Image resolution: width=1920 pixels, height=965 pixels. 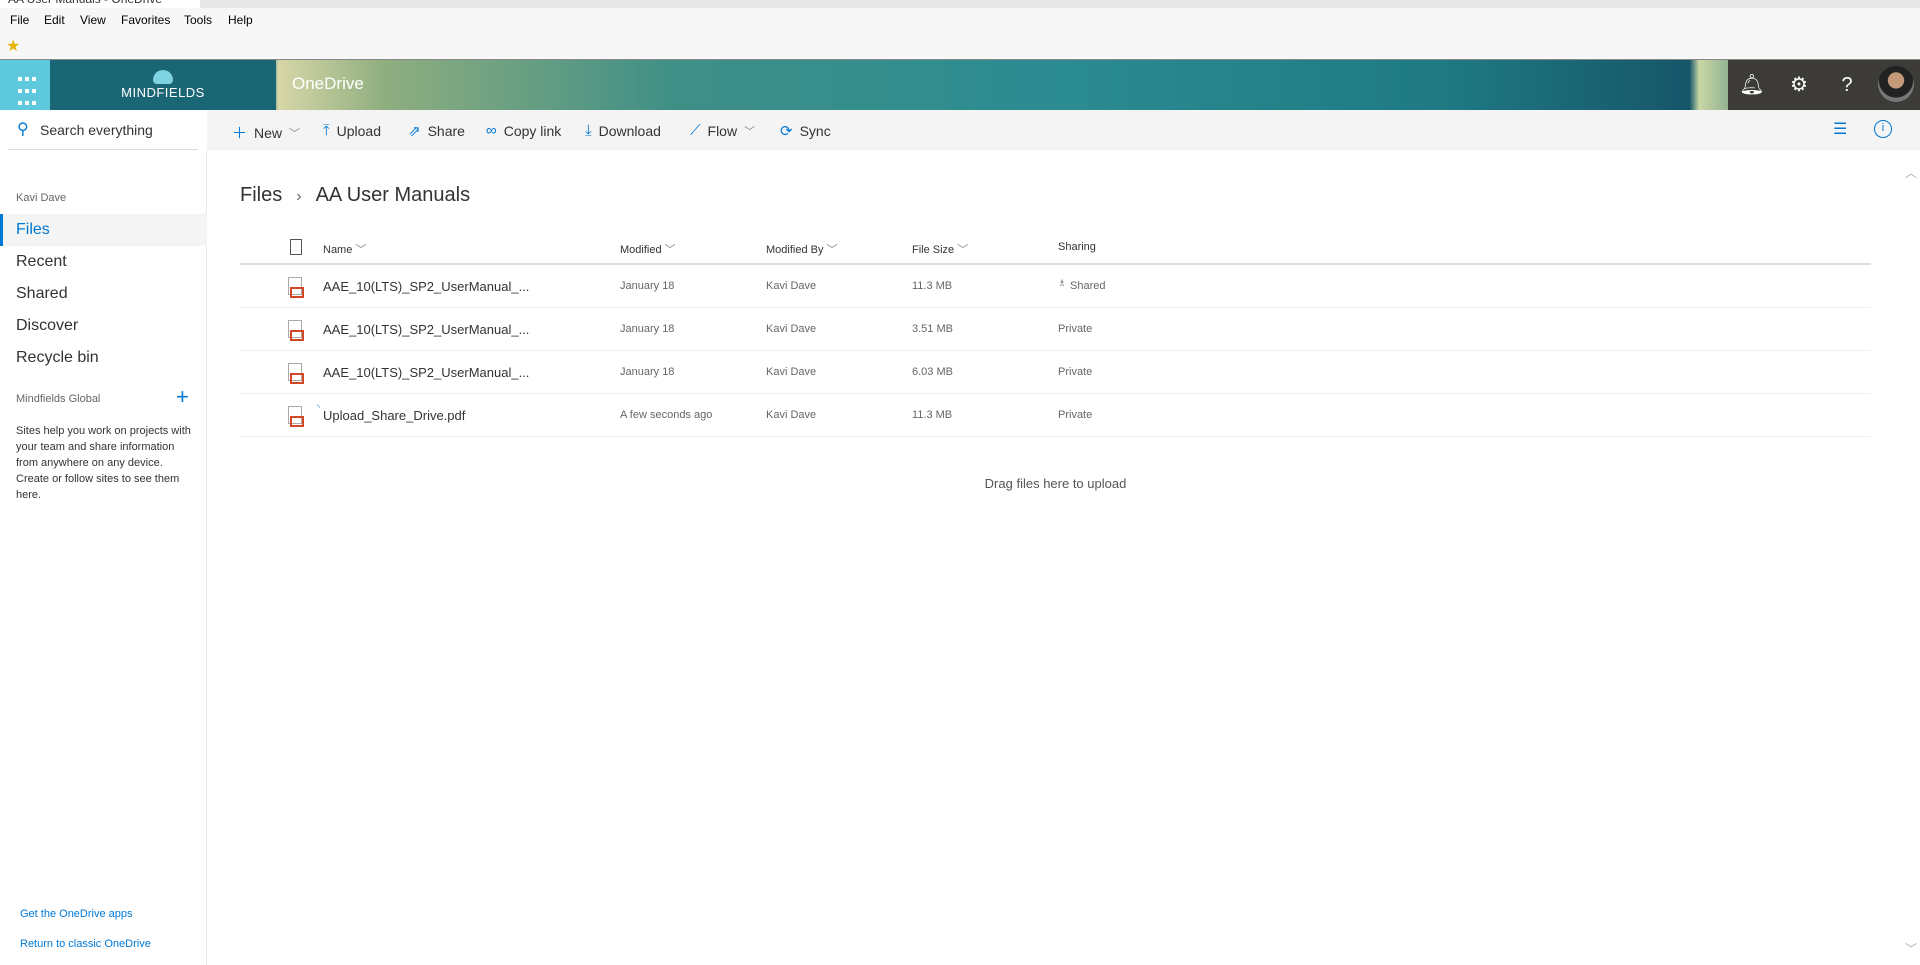 What do you see at coordinates (326, 130) in the screenshot?
I see `upload-icon: ⤒` at bounding box center [326, 130].